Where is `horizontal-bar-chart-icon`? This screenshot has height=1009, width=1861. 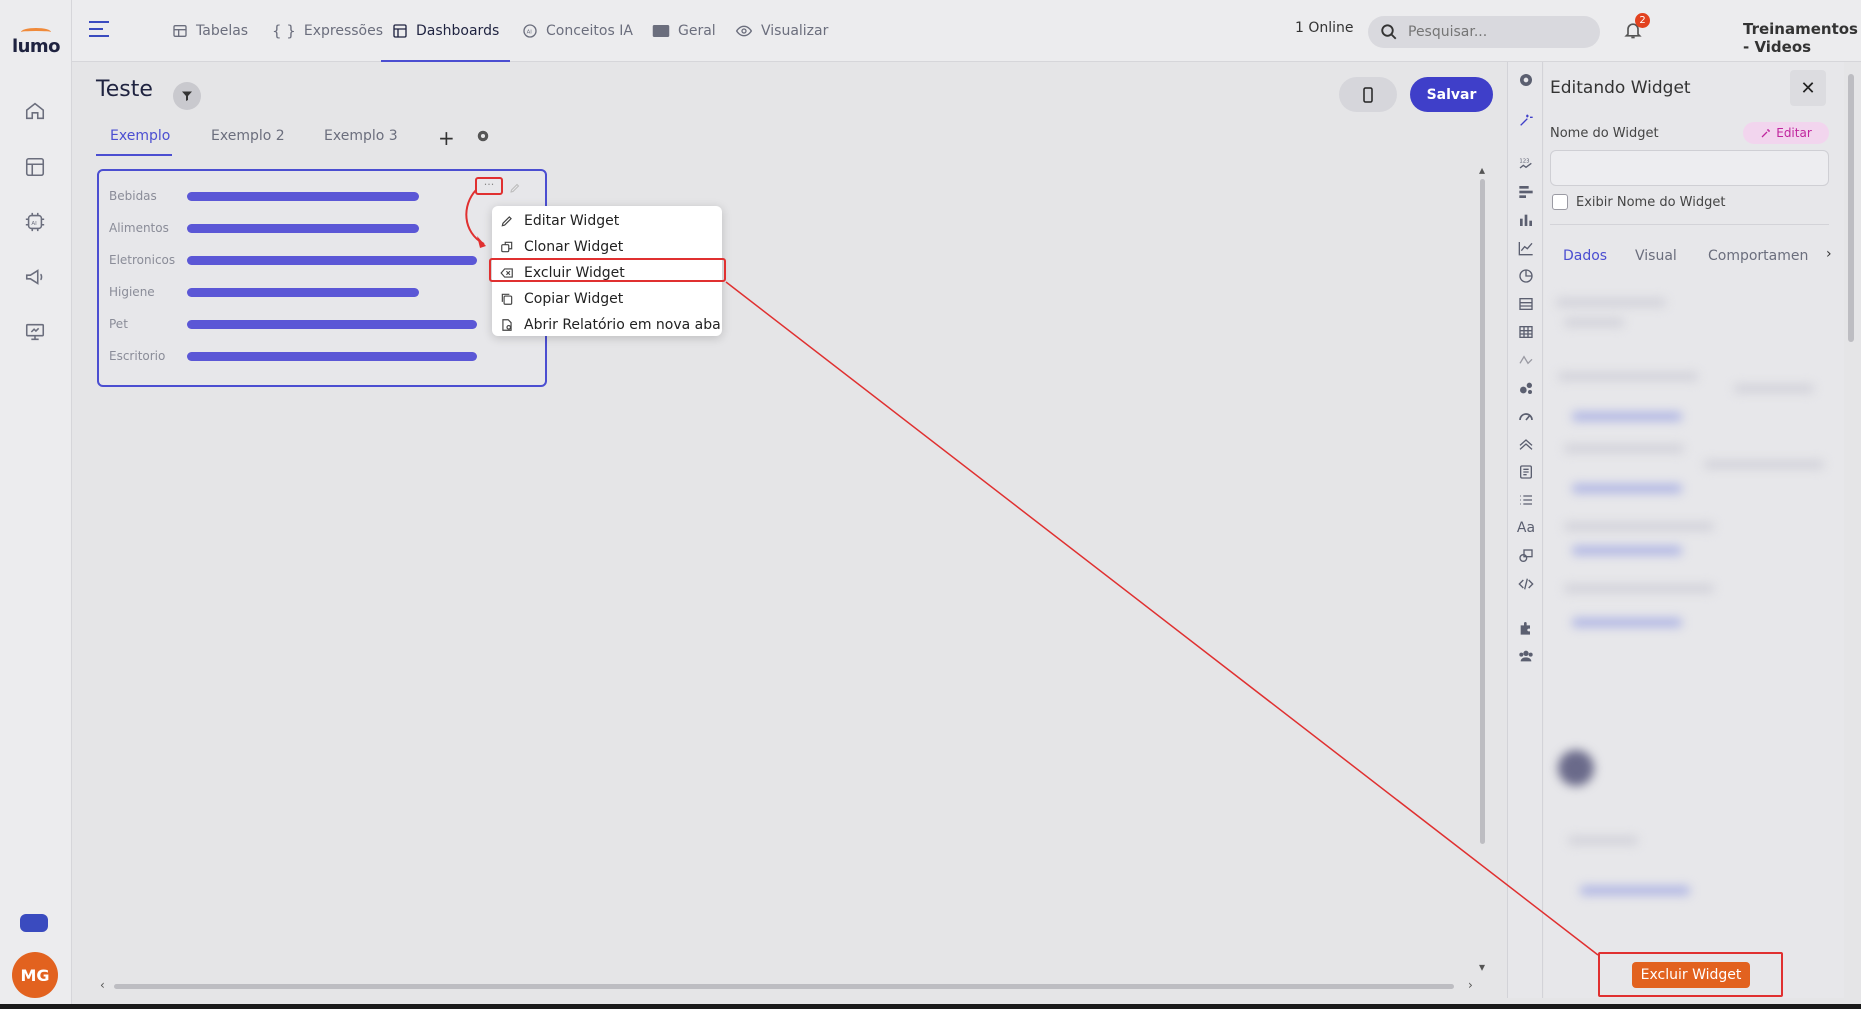
horizontal-bar-chart-icon is located at coordinates (1526, 192).